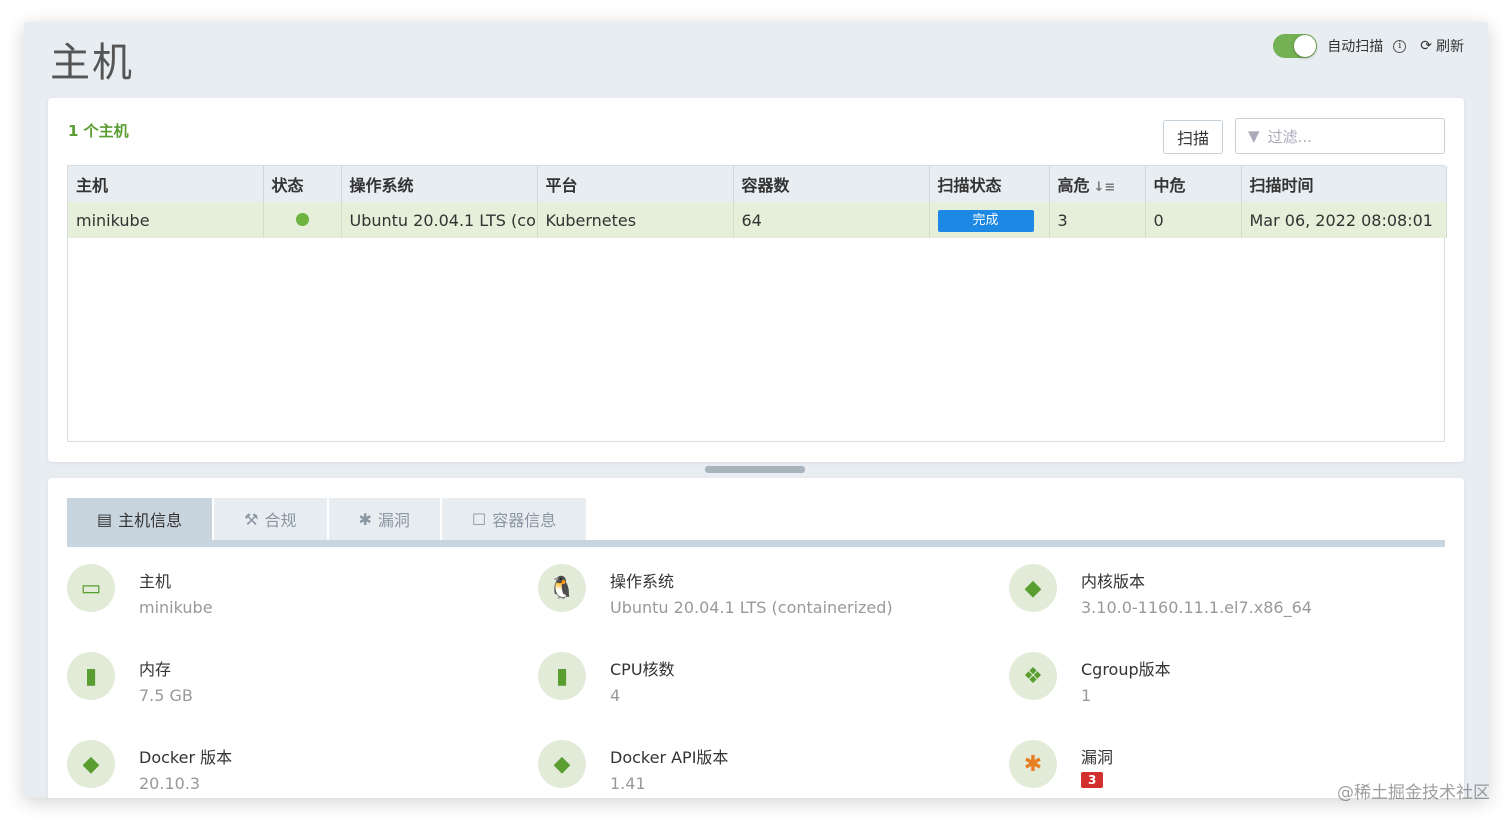 Image resolution: width=1512 pixels, height=823 pixels. Describe the element at coordinates (628, 783) in the screenshot. I see `info-value: 1.41` at that location.